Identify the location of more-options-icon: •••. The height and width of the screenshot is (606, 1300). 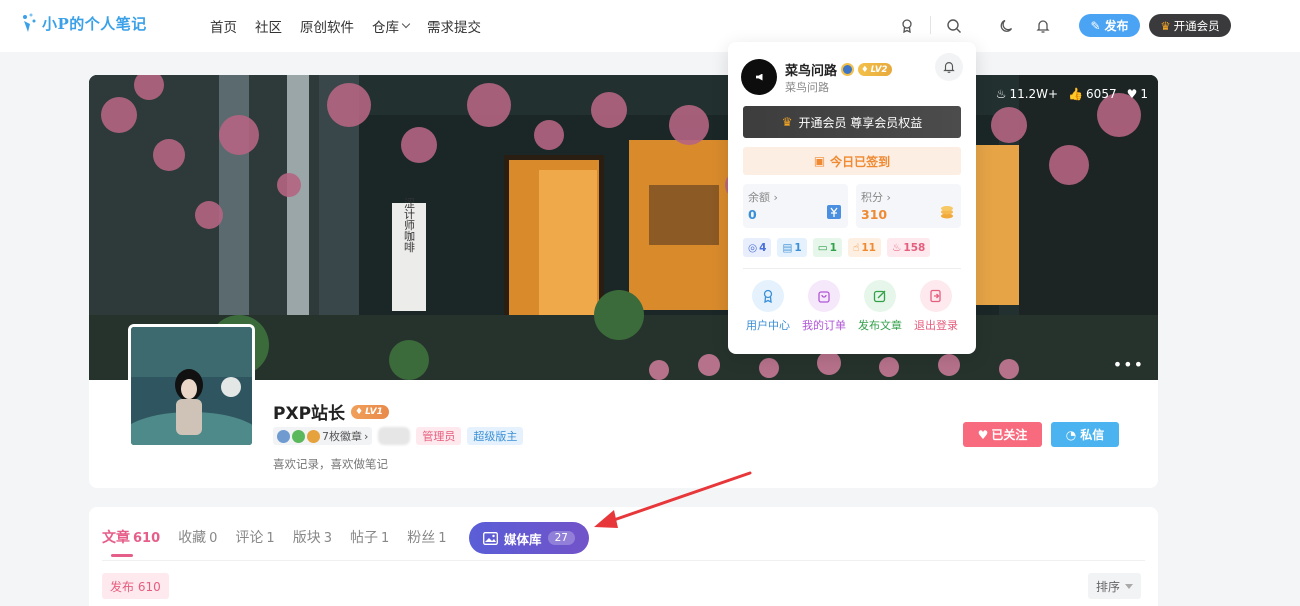
(1128, 364).